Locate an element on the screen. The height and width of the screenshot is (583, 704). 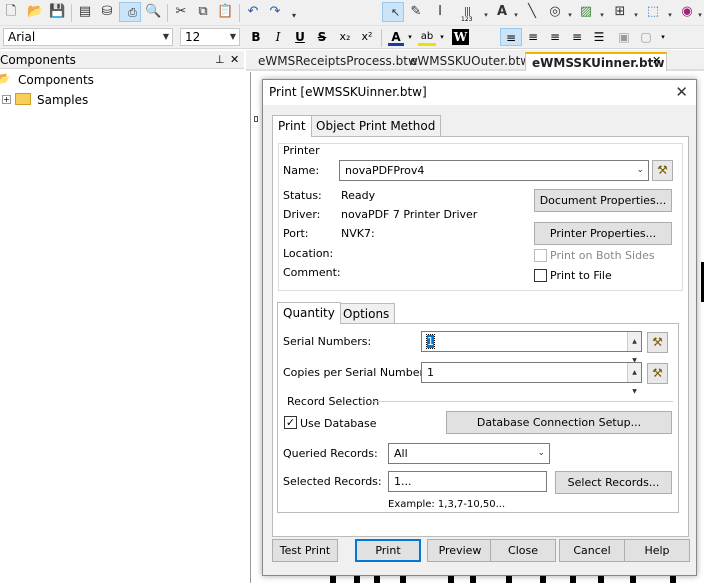
tree-item-samples: + Samples is located at coordinates (122, 100).